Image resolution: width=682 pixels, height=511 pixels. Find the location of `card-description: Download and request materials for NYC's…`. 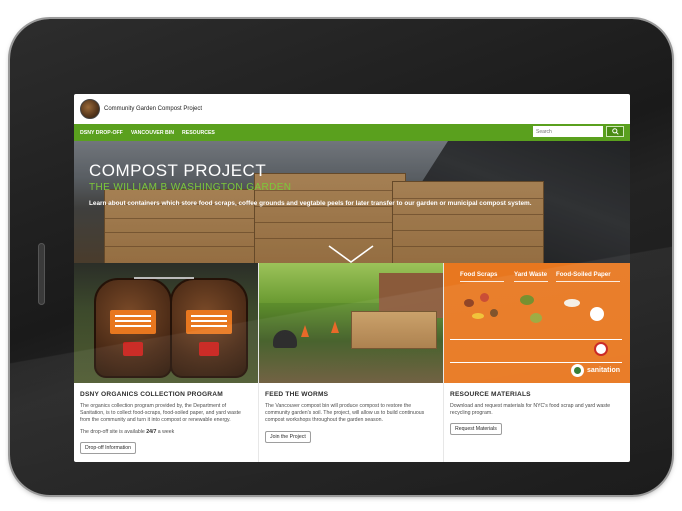

card-description: Download and request materials for NYC's… is located at coordinates (530, 410).